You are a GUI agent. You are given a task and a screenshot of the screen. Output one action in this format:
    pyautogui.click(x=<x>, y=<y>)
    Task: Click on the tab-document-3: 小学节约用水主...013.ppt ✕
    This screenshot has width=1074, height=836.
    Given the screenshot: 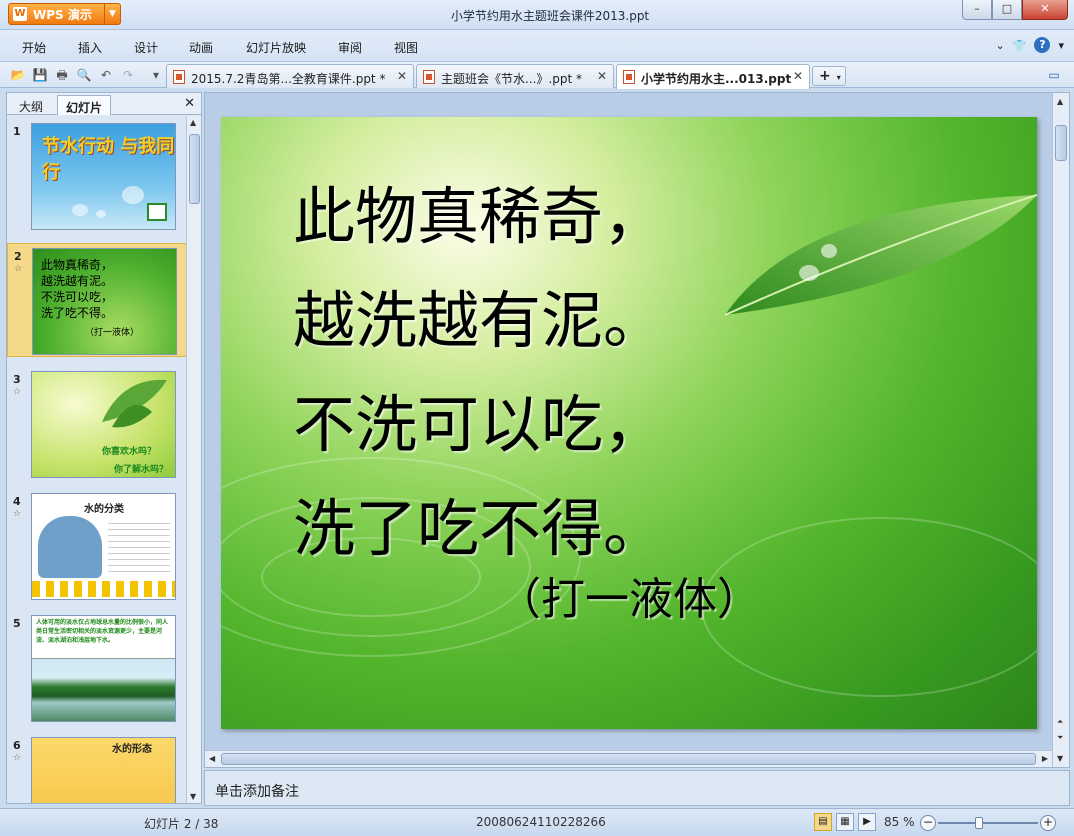 What is the action you would take?
    pyautogui.click(x=713, y=76)
    